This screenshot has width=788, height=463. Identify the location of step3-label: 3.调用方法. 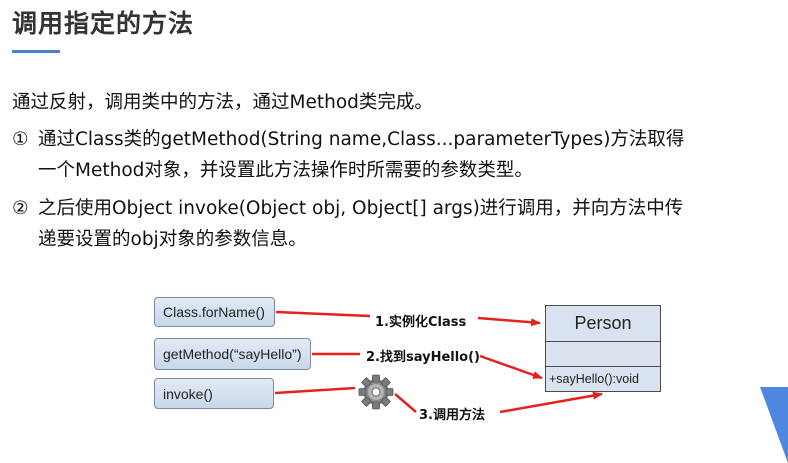
(452, 415).